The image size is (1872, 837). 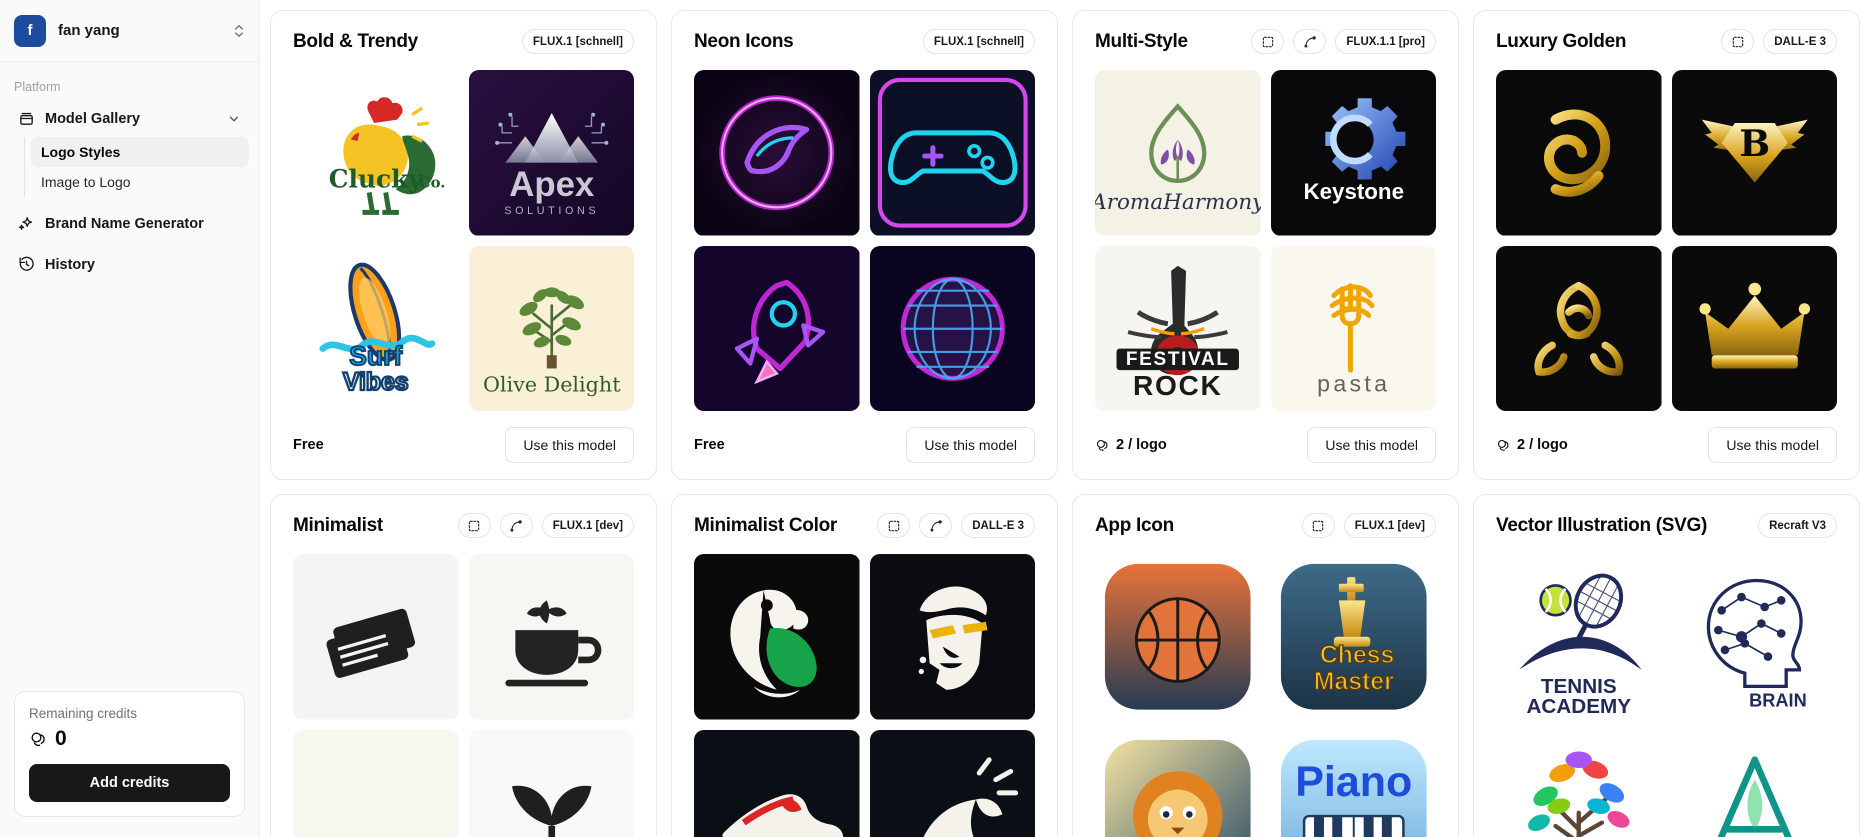 I want to click on svg-text: ACADEMY, so click(x=1578, y=706).